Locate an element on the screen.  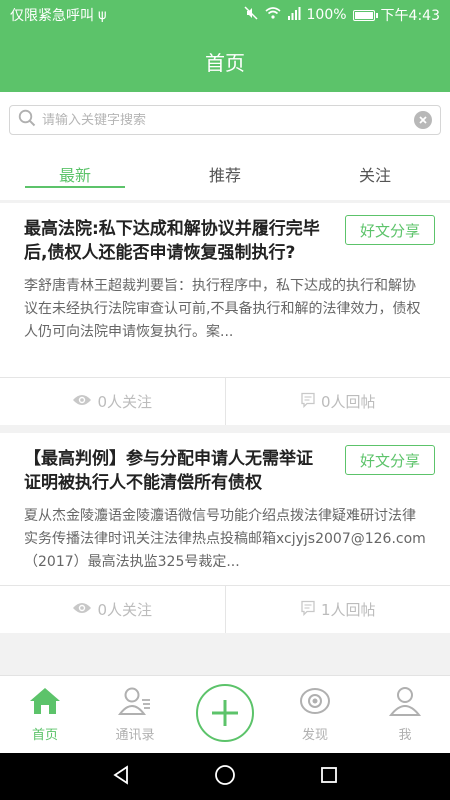
tab-latest: 最新 is located at coordinates (75, 174).